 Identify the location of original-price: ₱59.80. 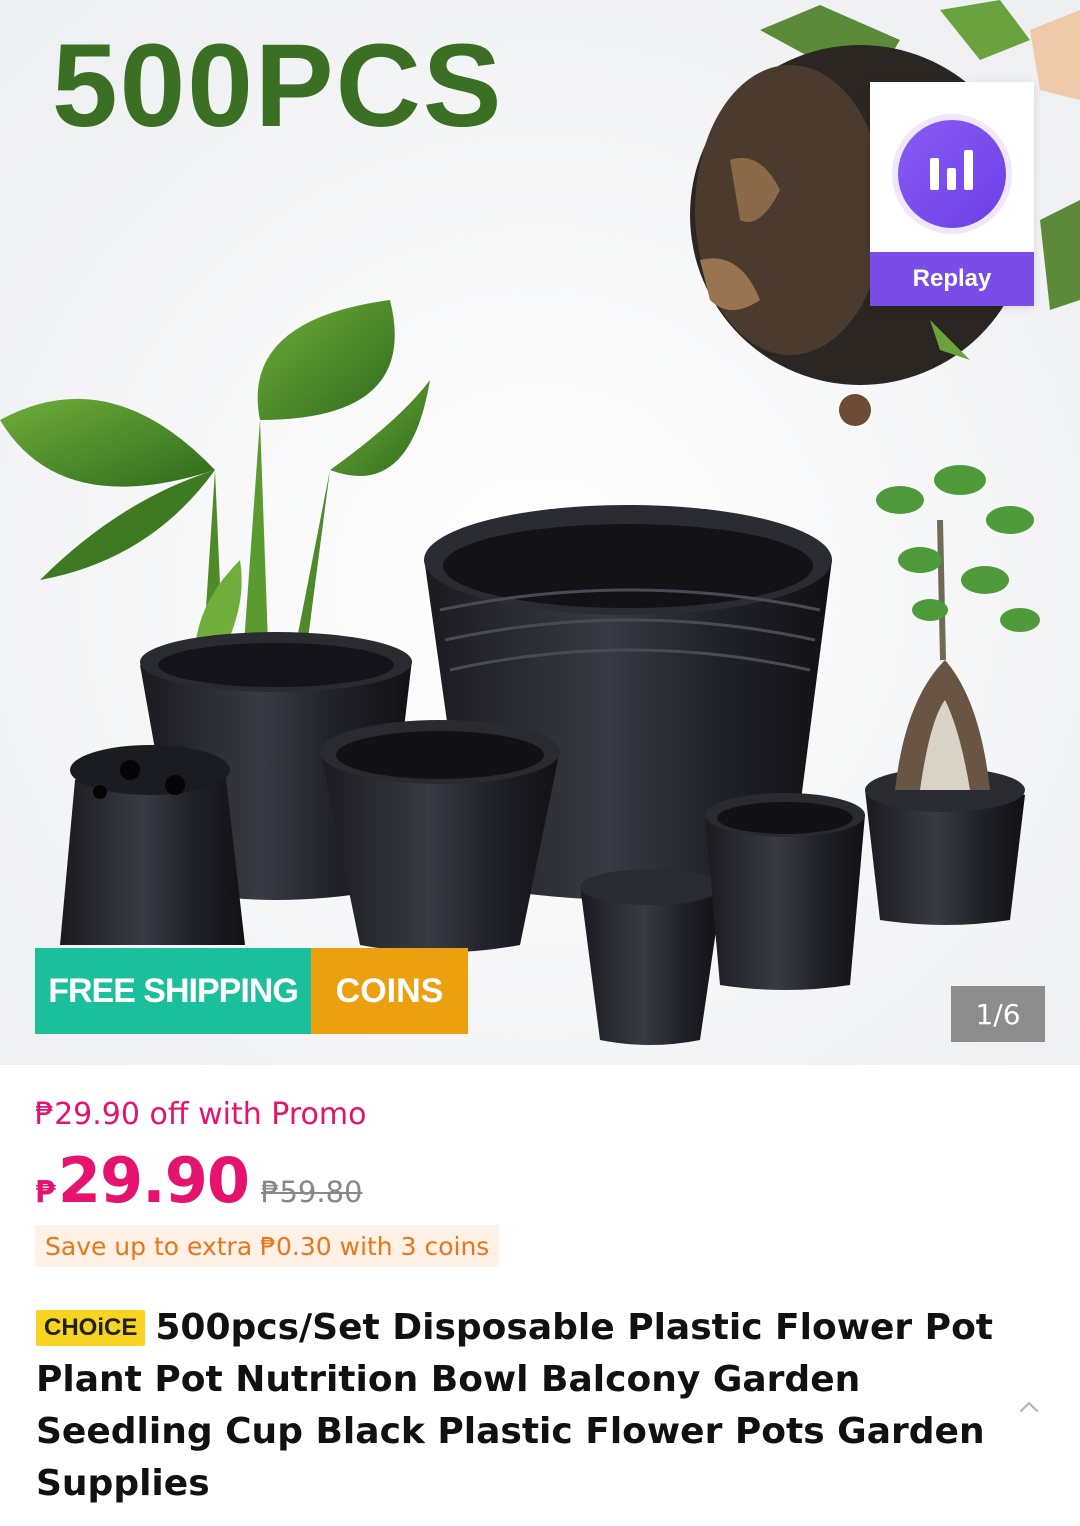
(312, 1192).